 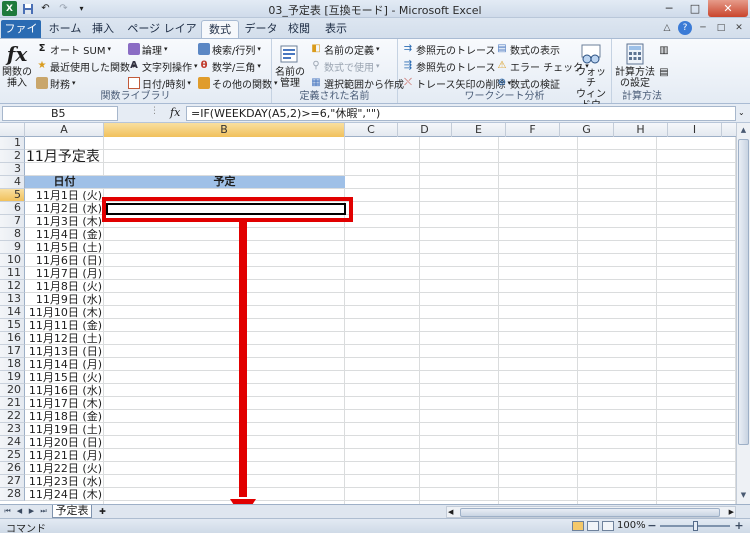 What do you see at coordinates (103, 29) in the screenshot?
I see `tab-insert: 挿入` at bounding box center [103, 29].